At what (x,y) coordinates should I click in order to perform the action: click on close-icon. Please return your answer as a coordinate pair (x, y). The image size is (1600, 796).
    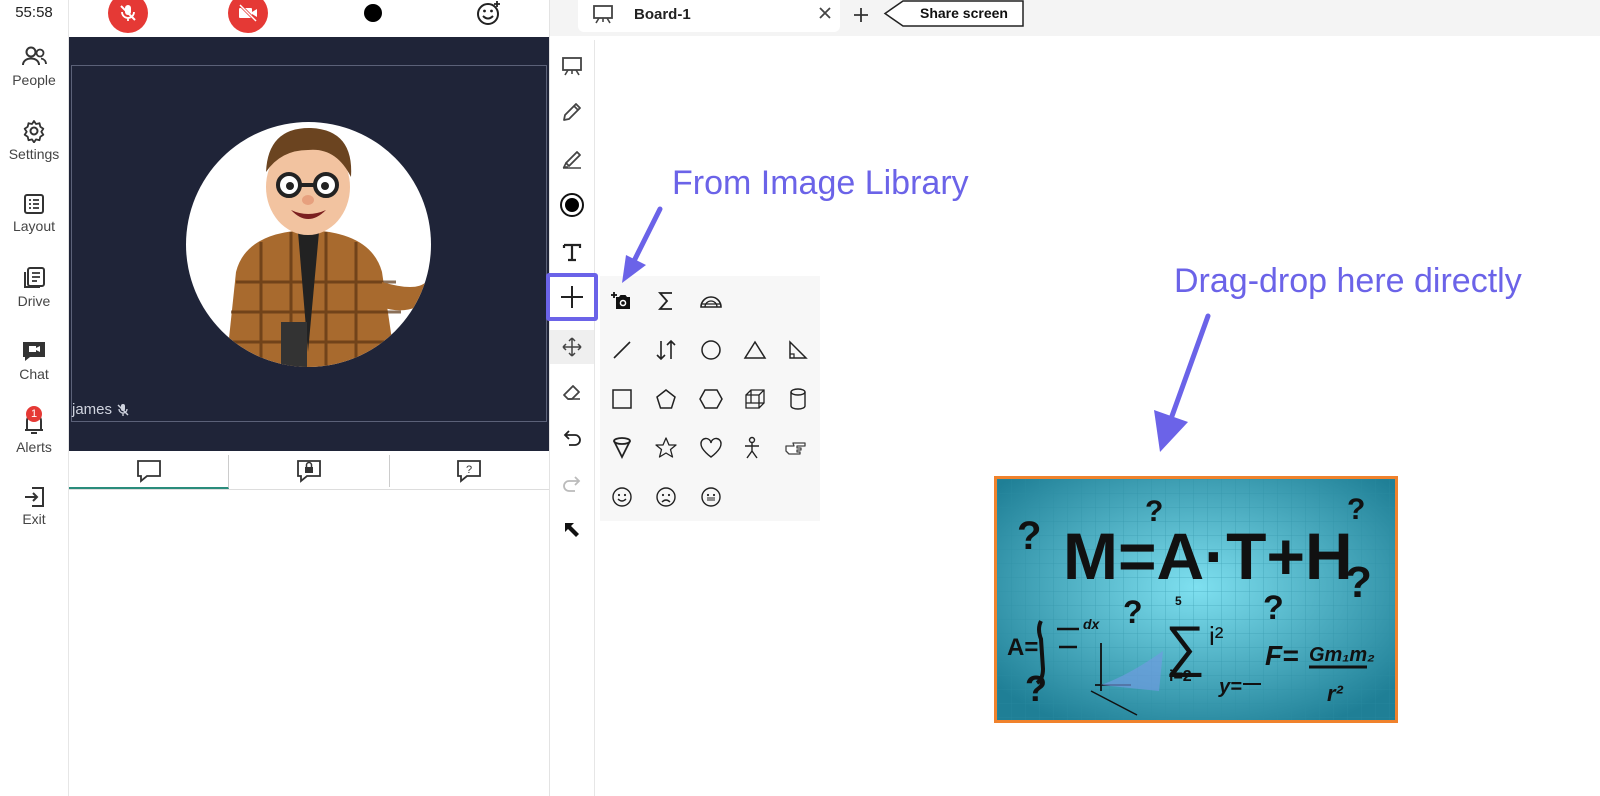
    Looking at the image, I should click on (825, 13).